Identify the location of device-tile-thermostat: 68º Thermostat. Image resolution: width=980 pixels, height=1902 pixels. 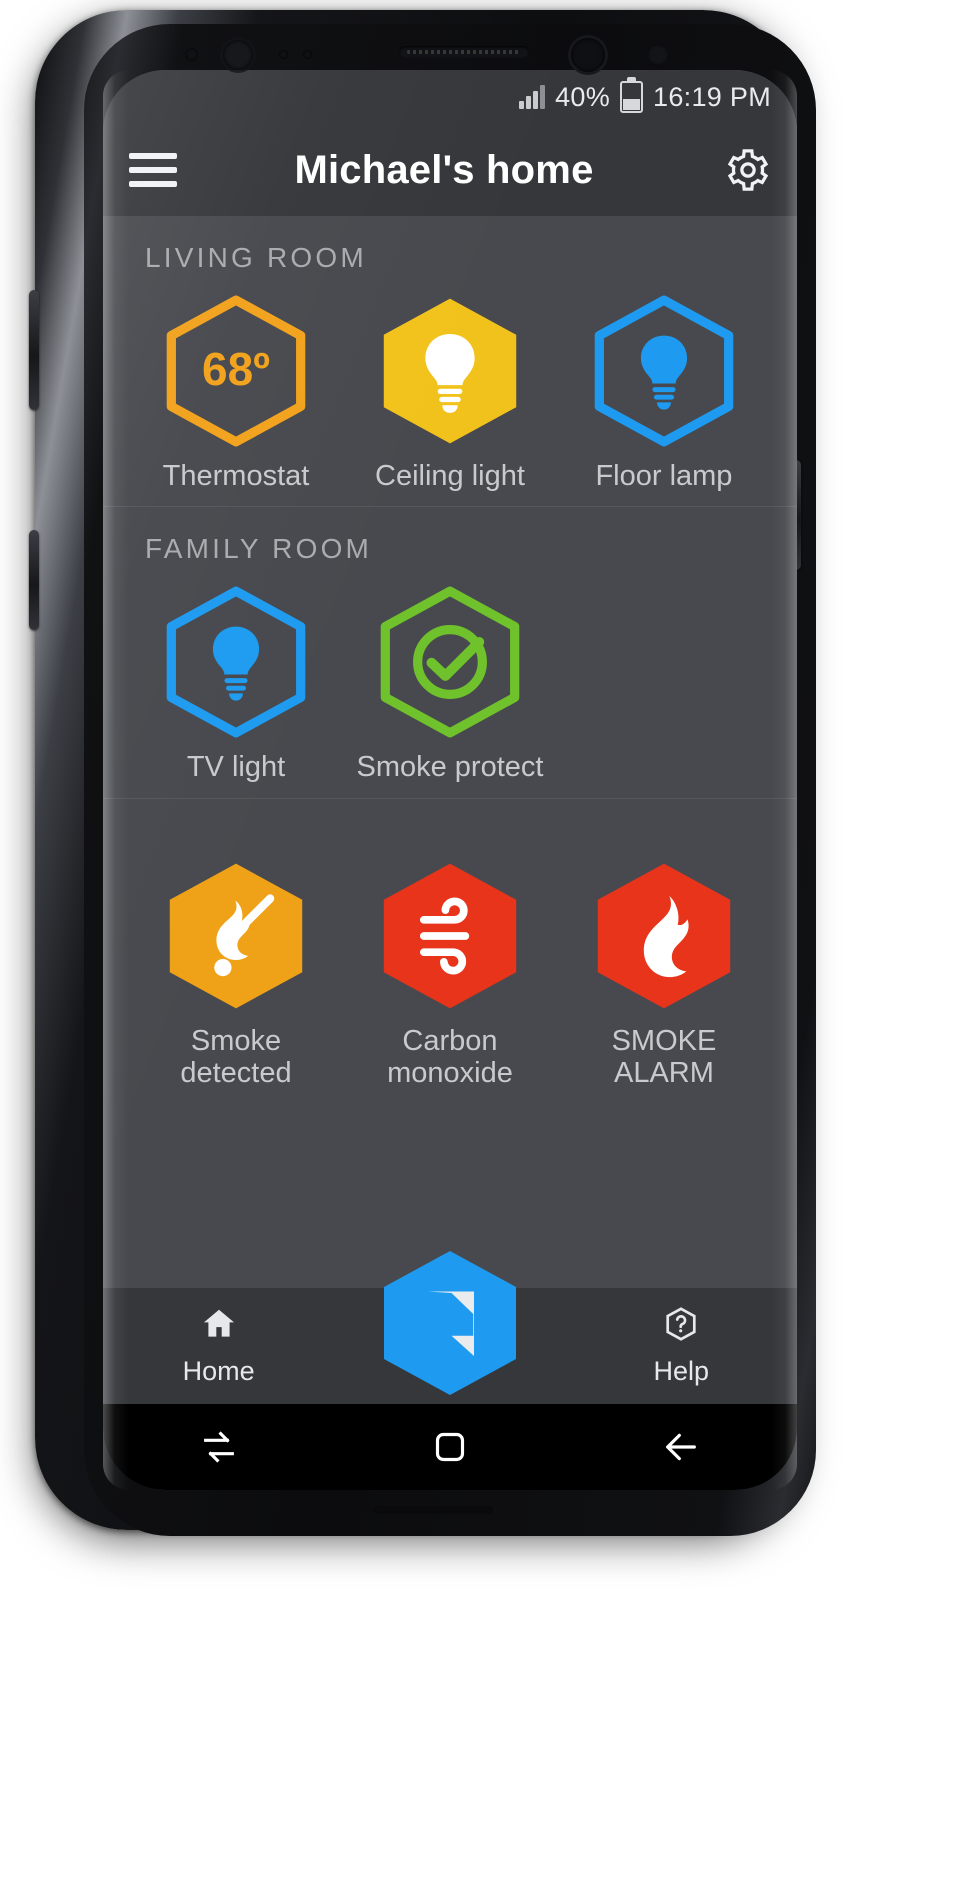
(236, 393).